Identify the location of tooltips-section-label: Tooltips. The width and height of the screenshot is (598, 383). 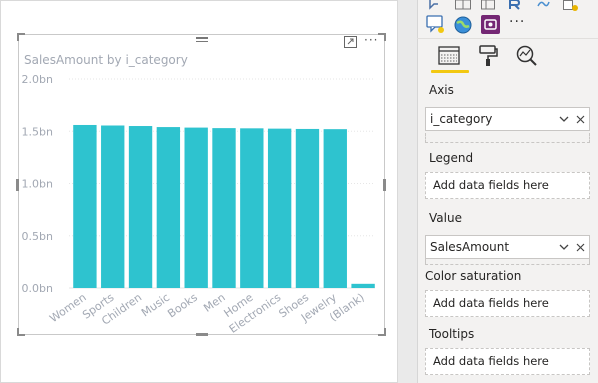
(452, 334).